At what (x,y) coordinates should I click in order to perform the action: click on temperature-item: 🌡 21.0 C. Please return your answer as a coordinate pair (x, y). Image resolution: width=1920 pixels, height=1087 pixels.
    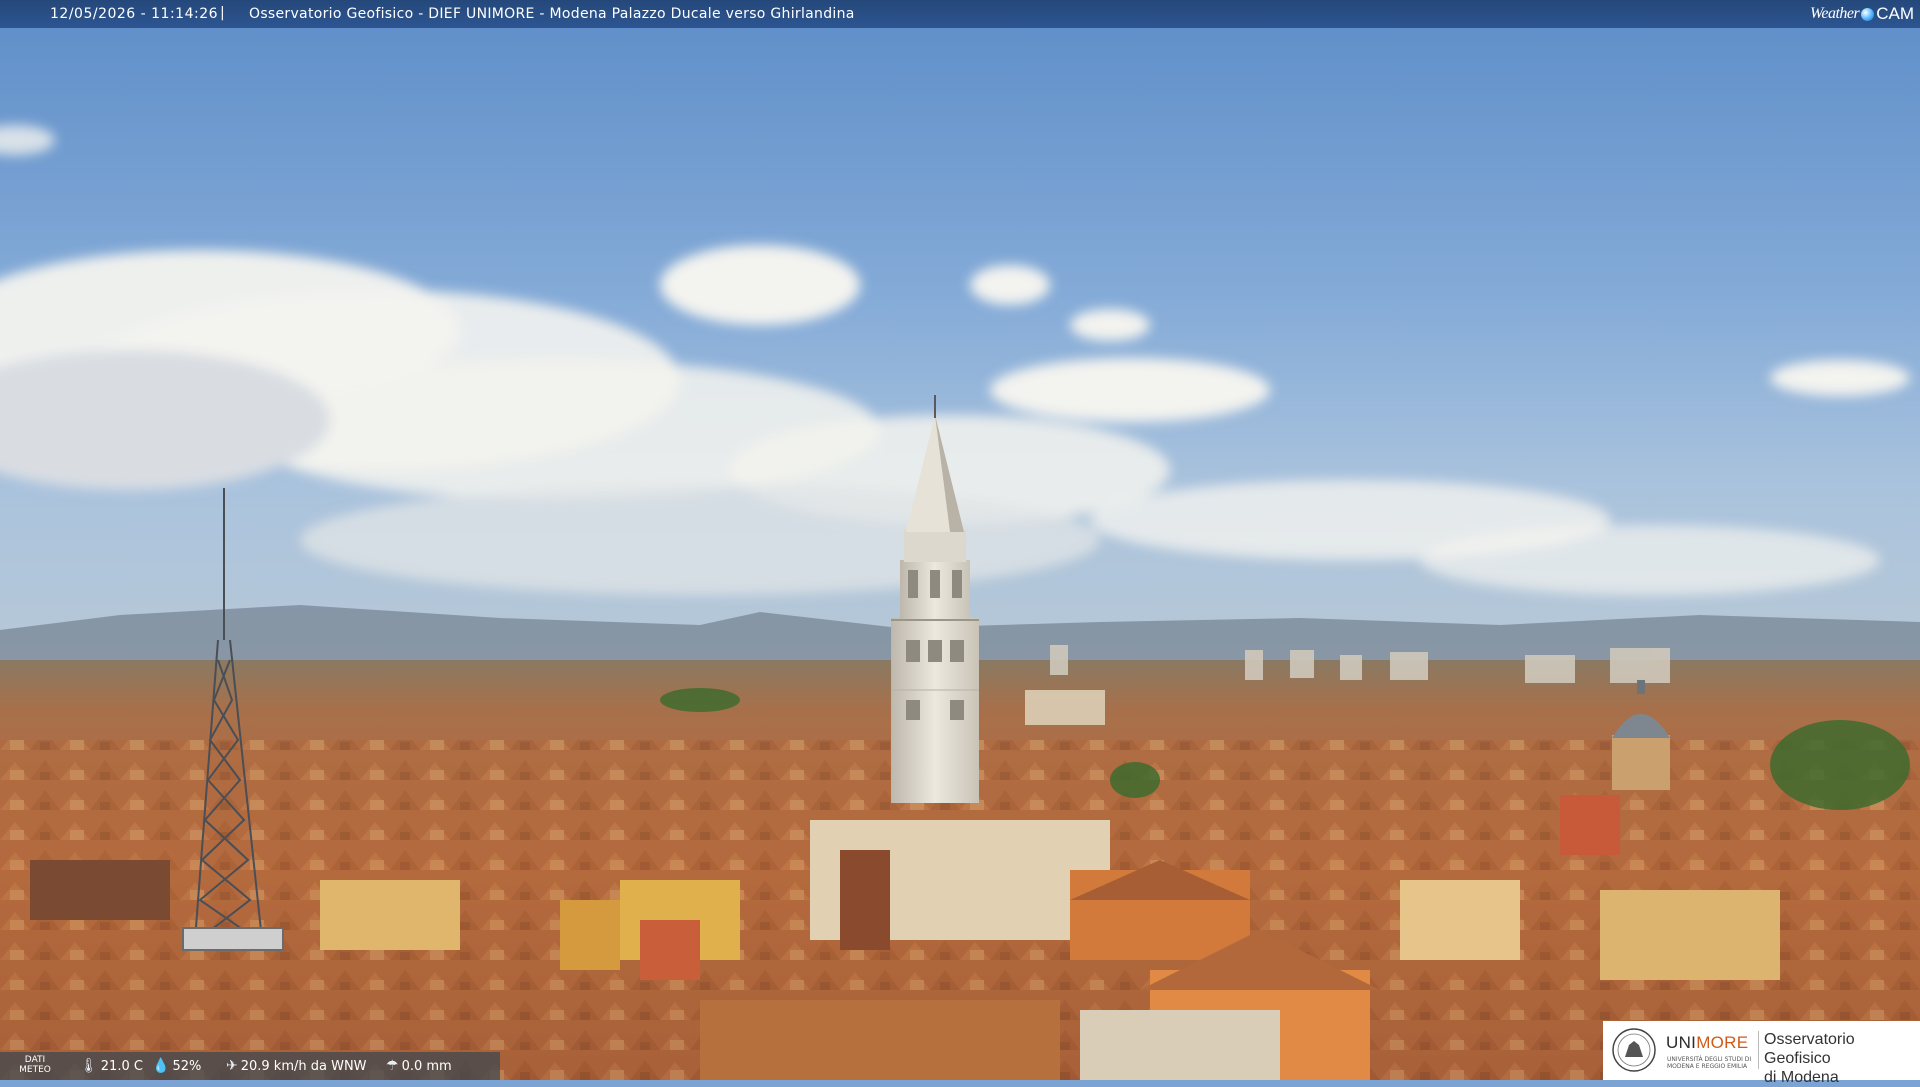
    Looking at the image, I should click on (111, 1066).